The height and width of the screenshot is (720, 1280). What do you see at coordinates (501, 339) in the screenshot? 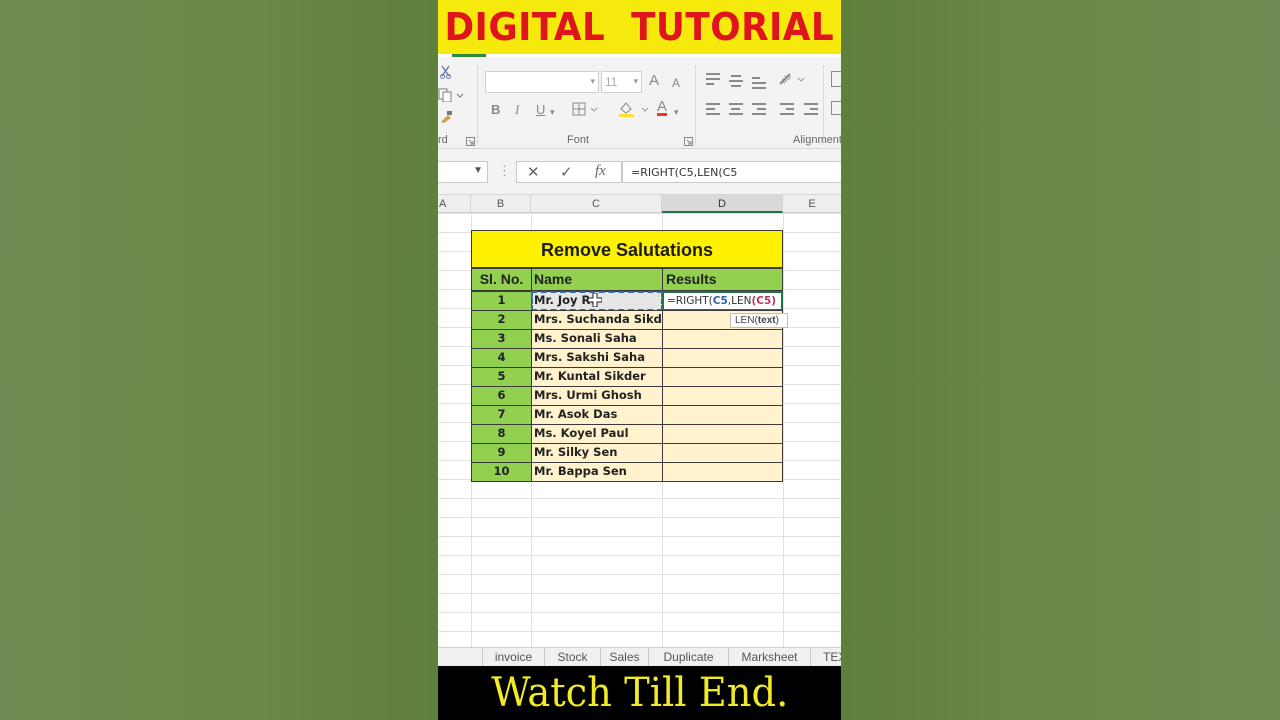
I see `row-sl-no: 3` at bounding box center [501, 339].